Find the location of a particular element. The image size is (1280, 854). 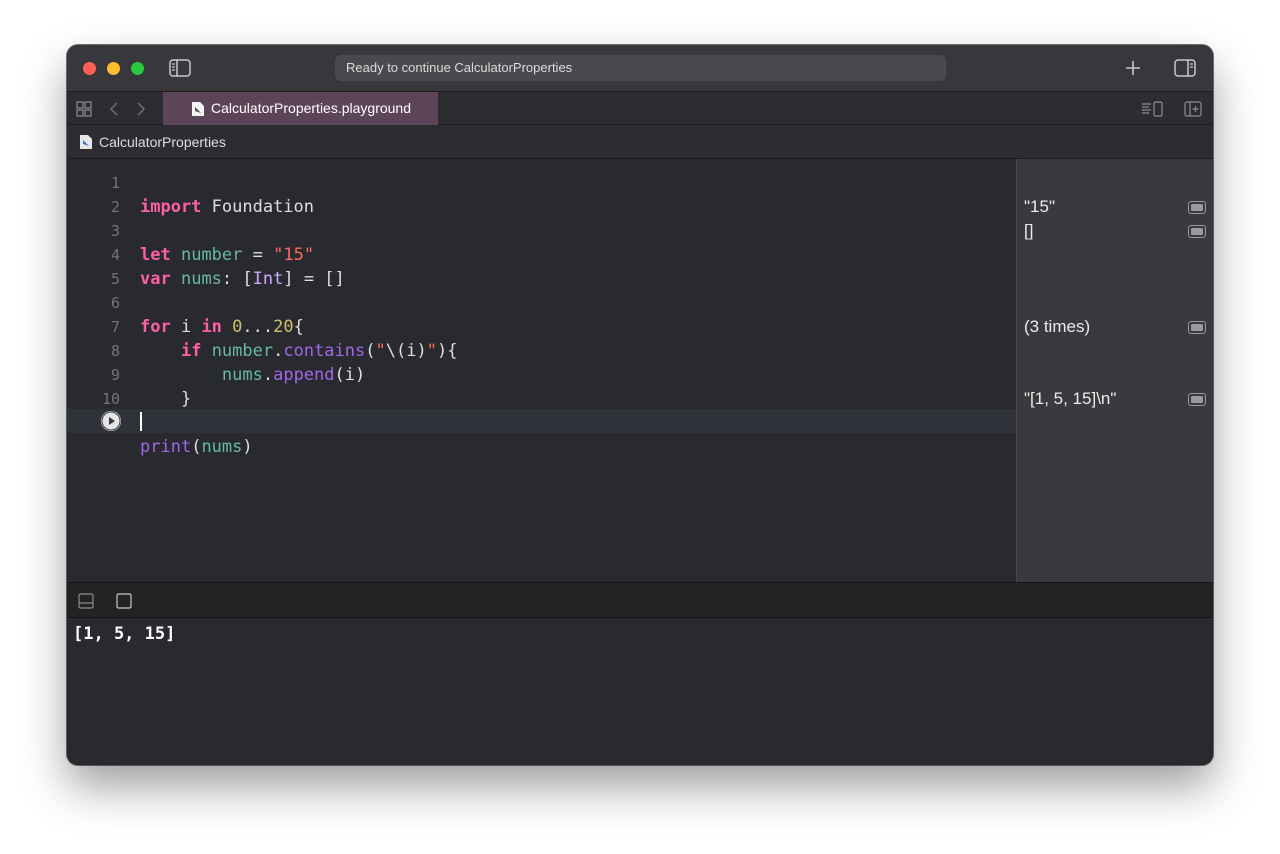

tab-playground: CalculatorProperties.playground is located at coordinates (300, 108).